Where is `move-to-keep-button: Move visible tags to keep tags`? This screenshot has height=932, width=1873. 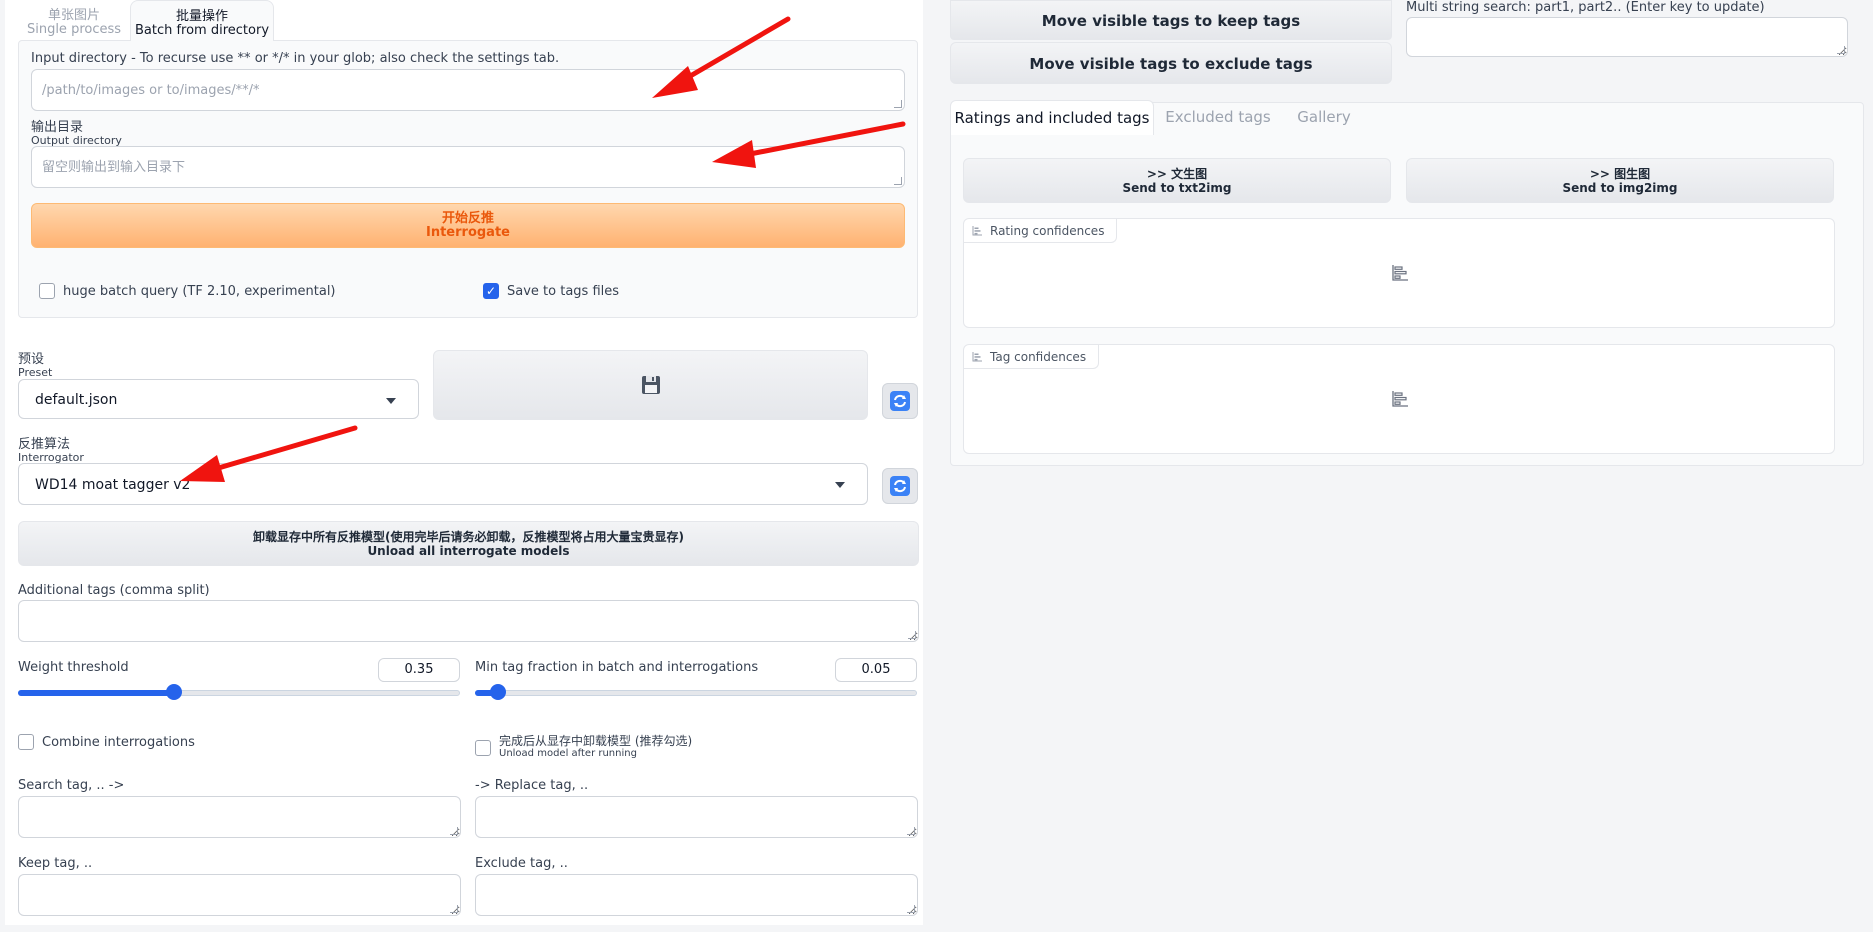
move-to-keep-button: Move visible tags to keep tags is located at coordinates (1171, 20).